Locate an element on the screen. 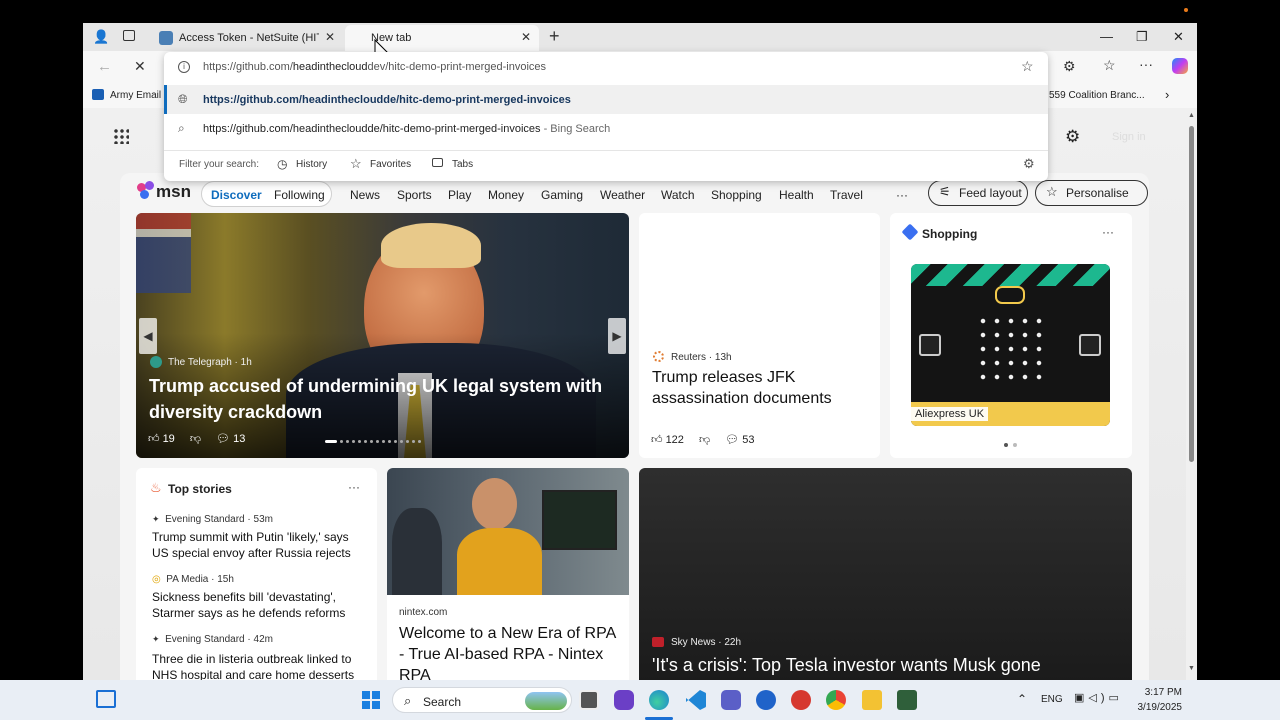 The image size is (1280, 720). filter-tabs: Tabs is located at coordinates (462, 164).